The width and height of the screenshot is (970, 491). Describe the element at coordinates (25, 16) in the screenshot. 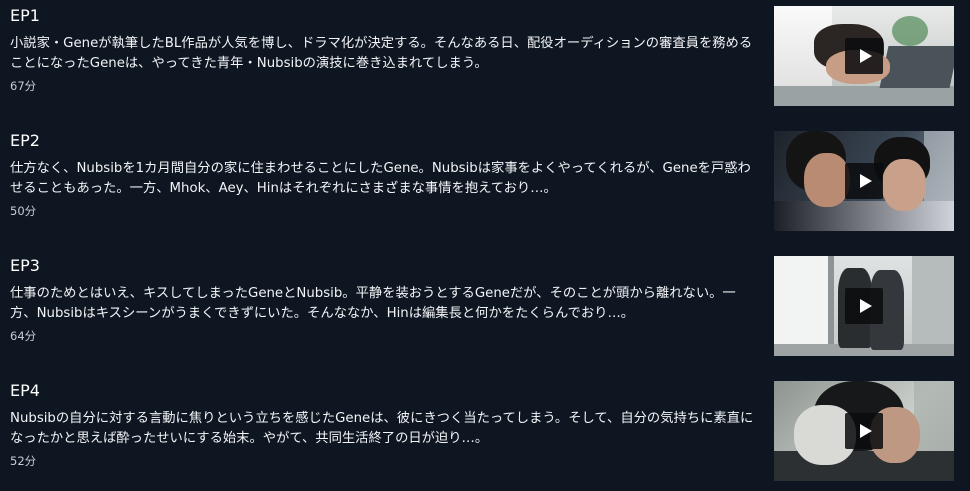

I see `episode-title: EP1` at that location.